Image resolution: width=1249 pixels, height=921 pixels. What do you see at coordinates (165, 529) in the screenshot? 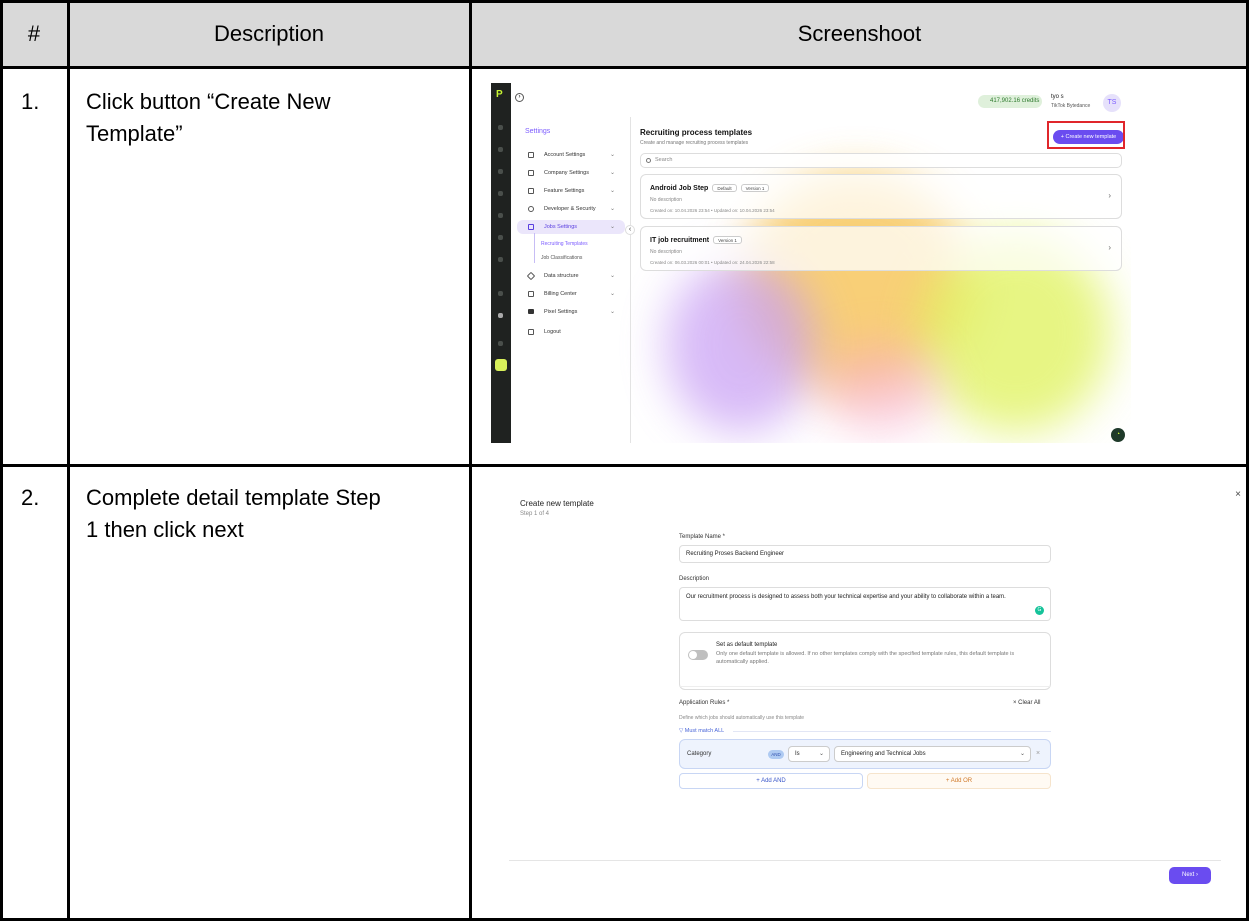
I see `row2-description-line2: 1 then click next` at bounding box center [165, 529].